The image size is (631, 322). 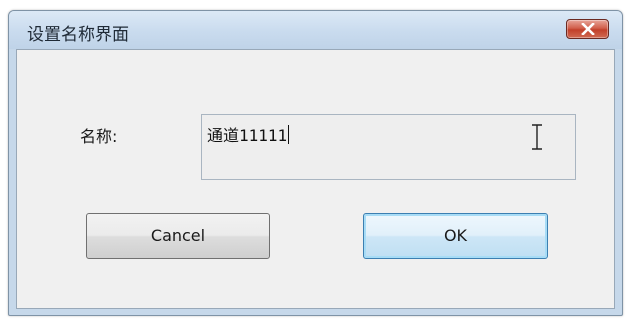 I want to click on close-icon, so click(x=588, y=29).